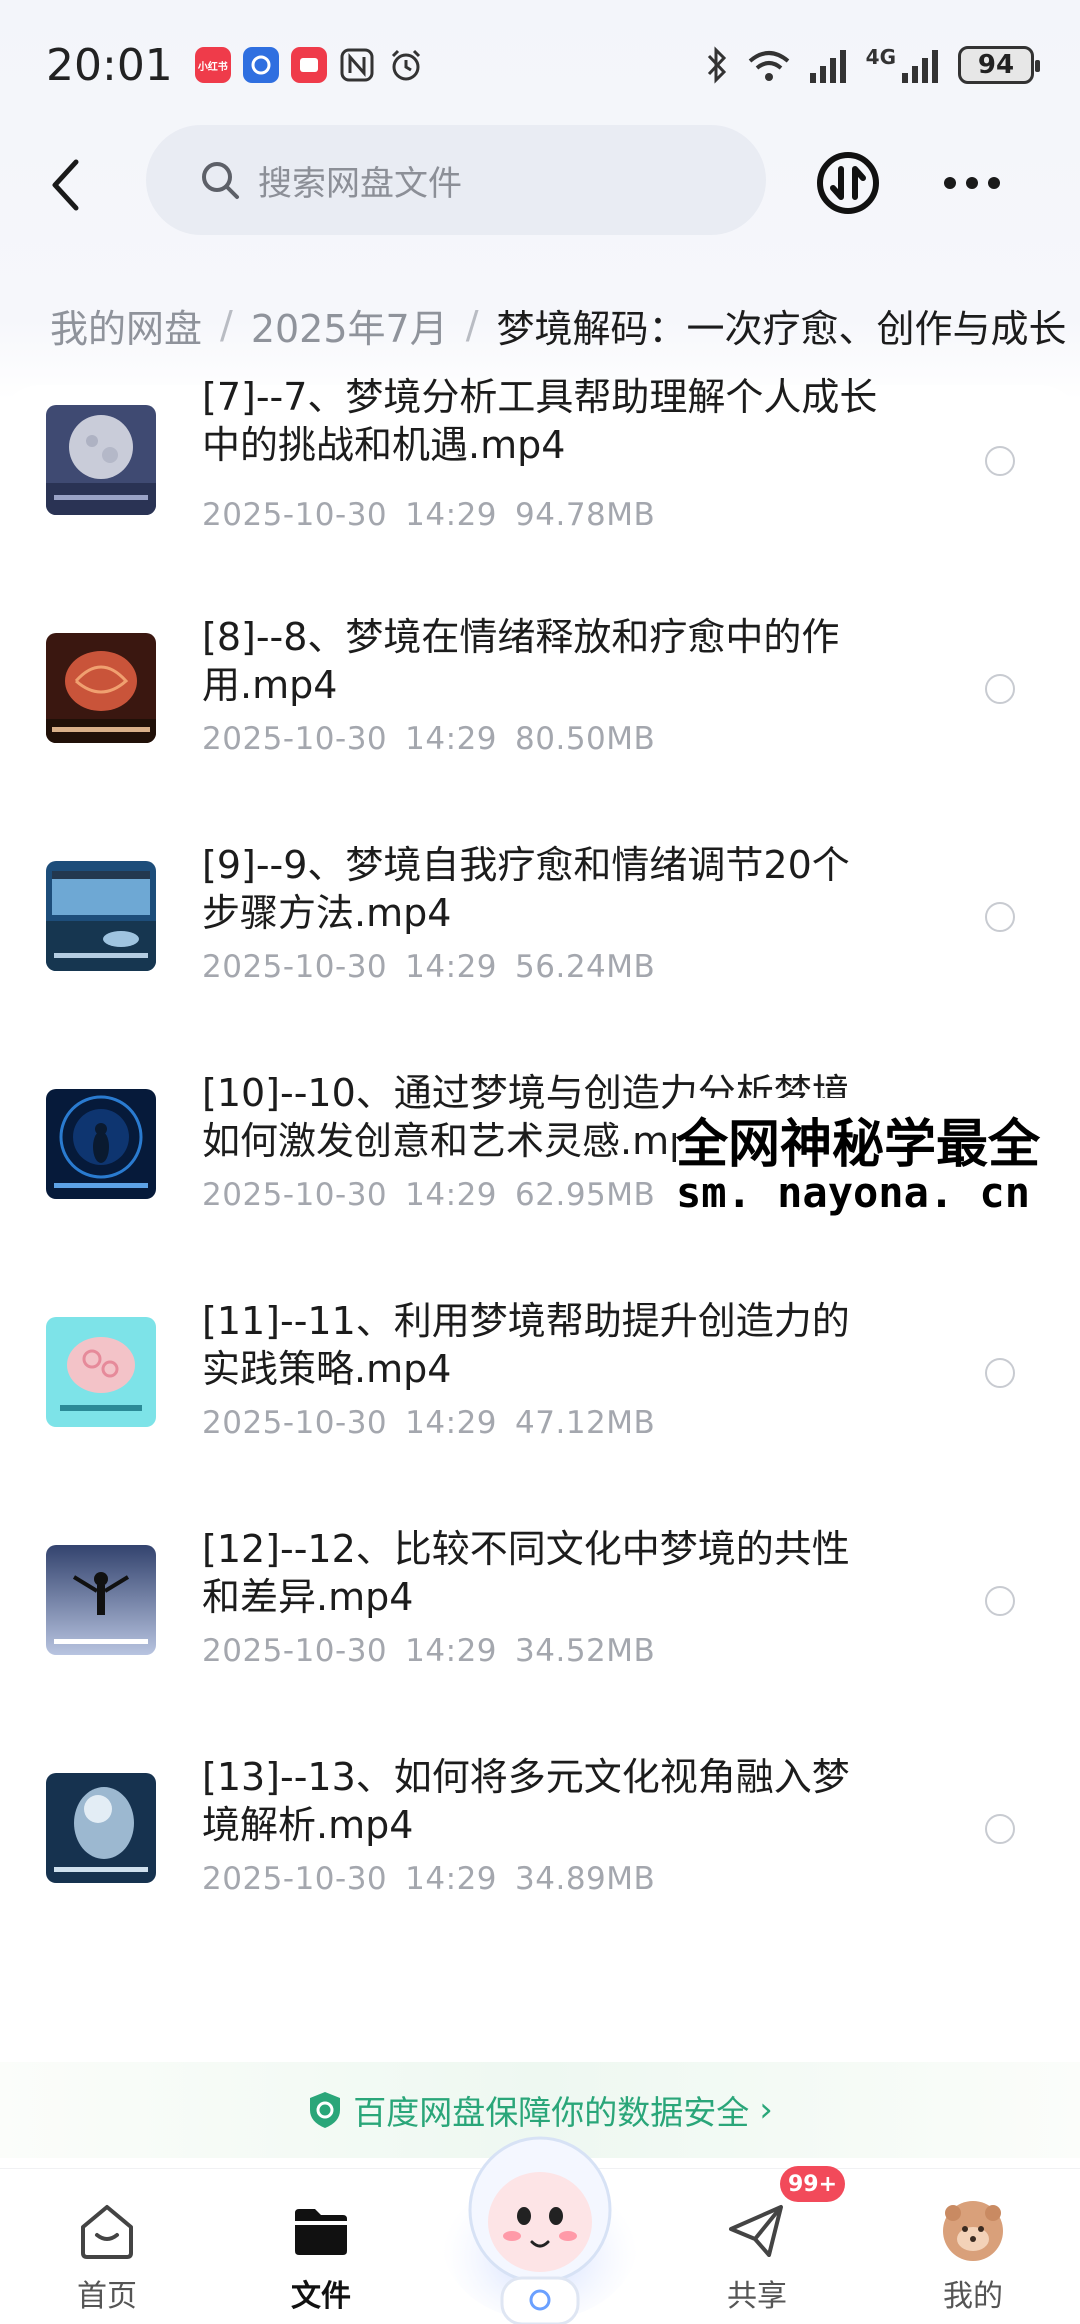 This screenshot has height=2324, width=1080. What do you see at coordinates (585, 515) in the screenshot?
I see `file-size: 94.78MB` at bounding box center [585, 515].